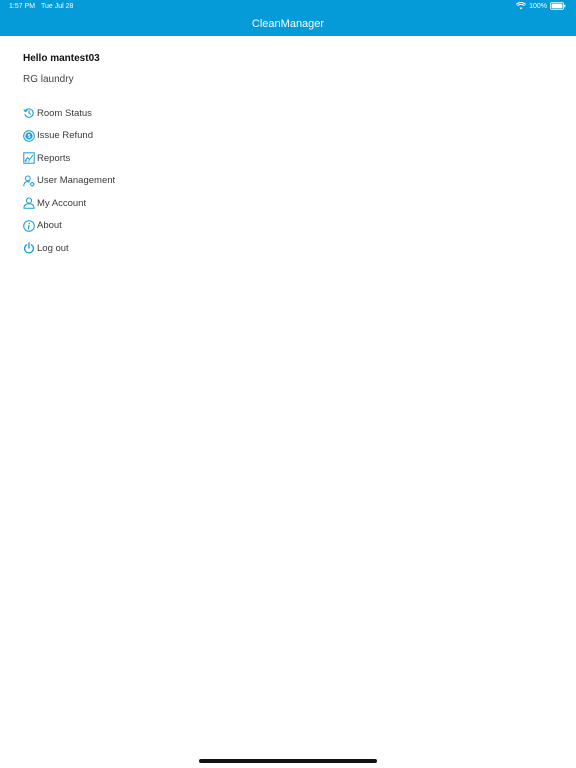 The width and height of the screenshot is (576, 768). Describe the element at coordinates (28, 113) in the screenshot. I see `history-icon` at that location.